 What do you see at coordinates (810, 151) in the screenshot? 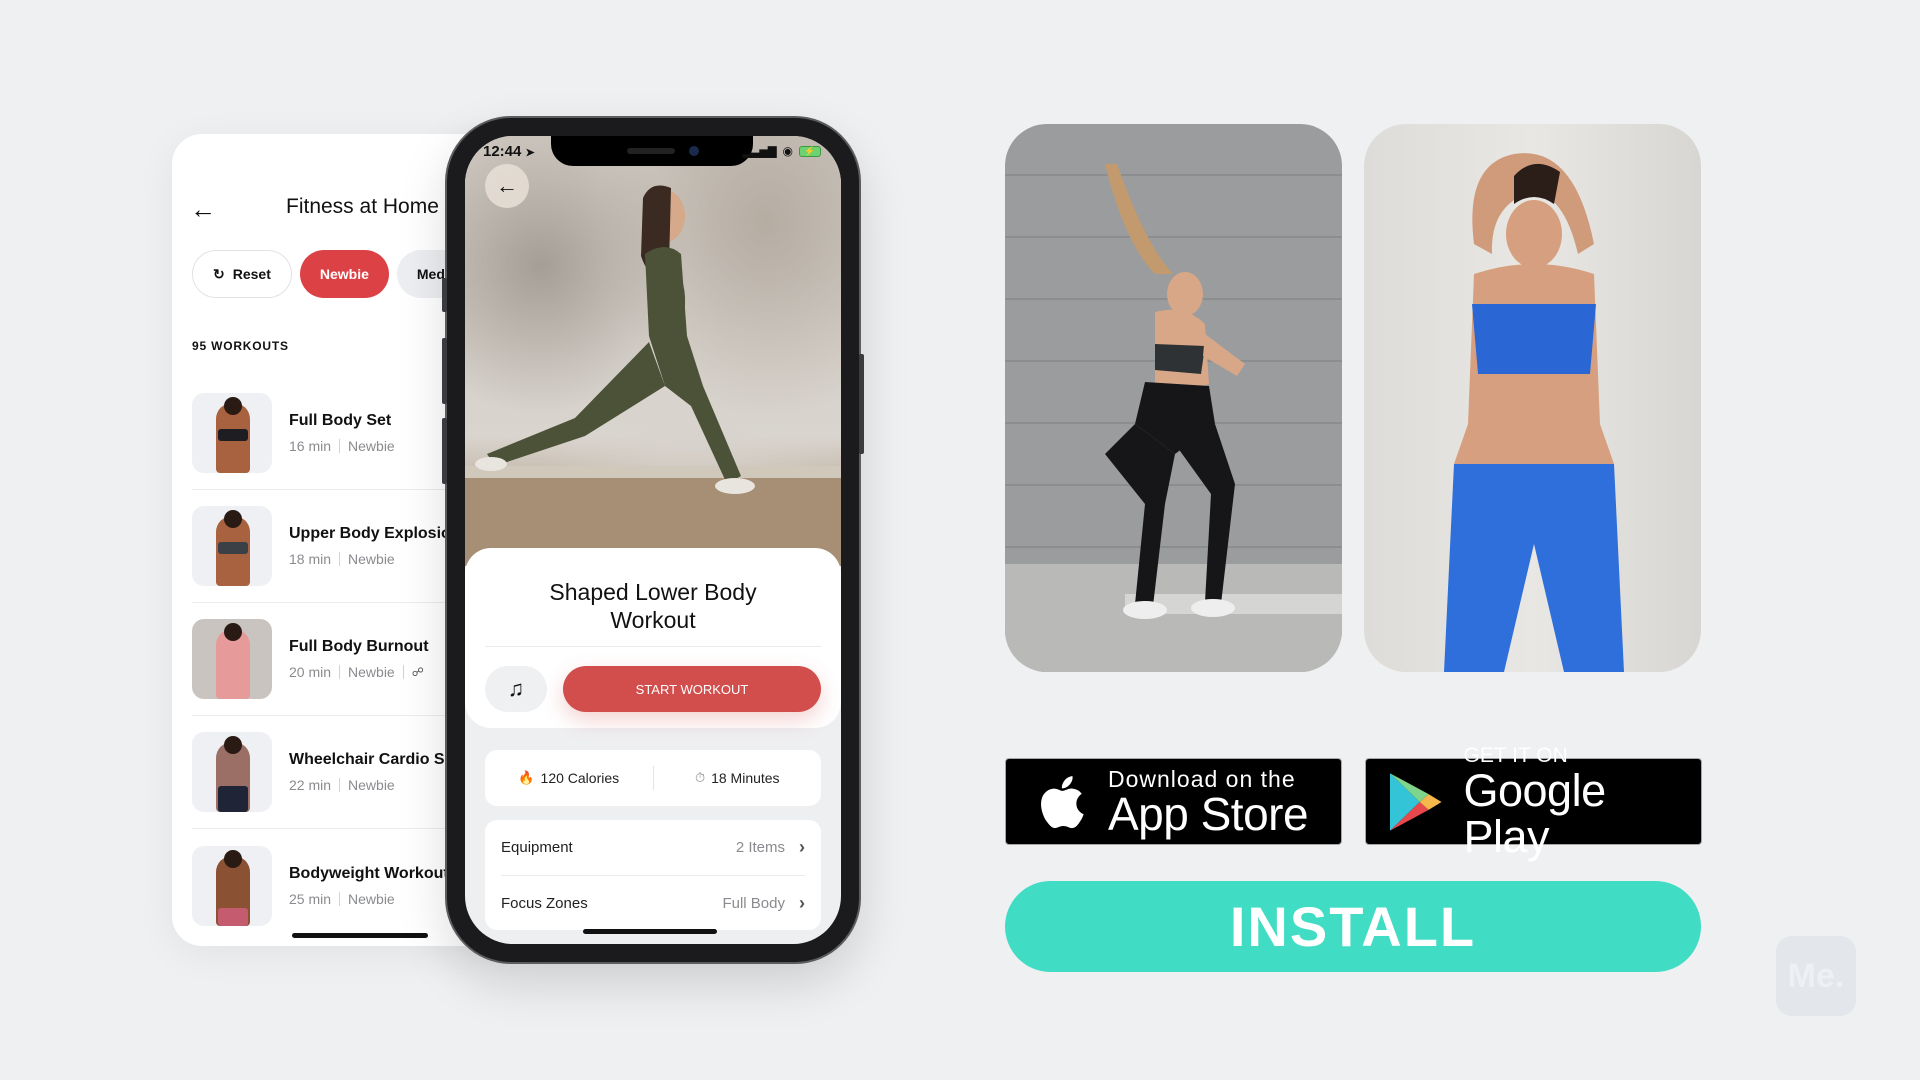
I see `battery-charging-icon: ⚡` at bounding box center [810, 151].